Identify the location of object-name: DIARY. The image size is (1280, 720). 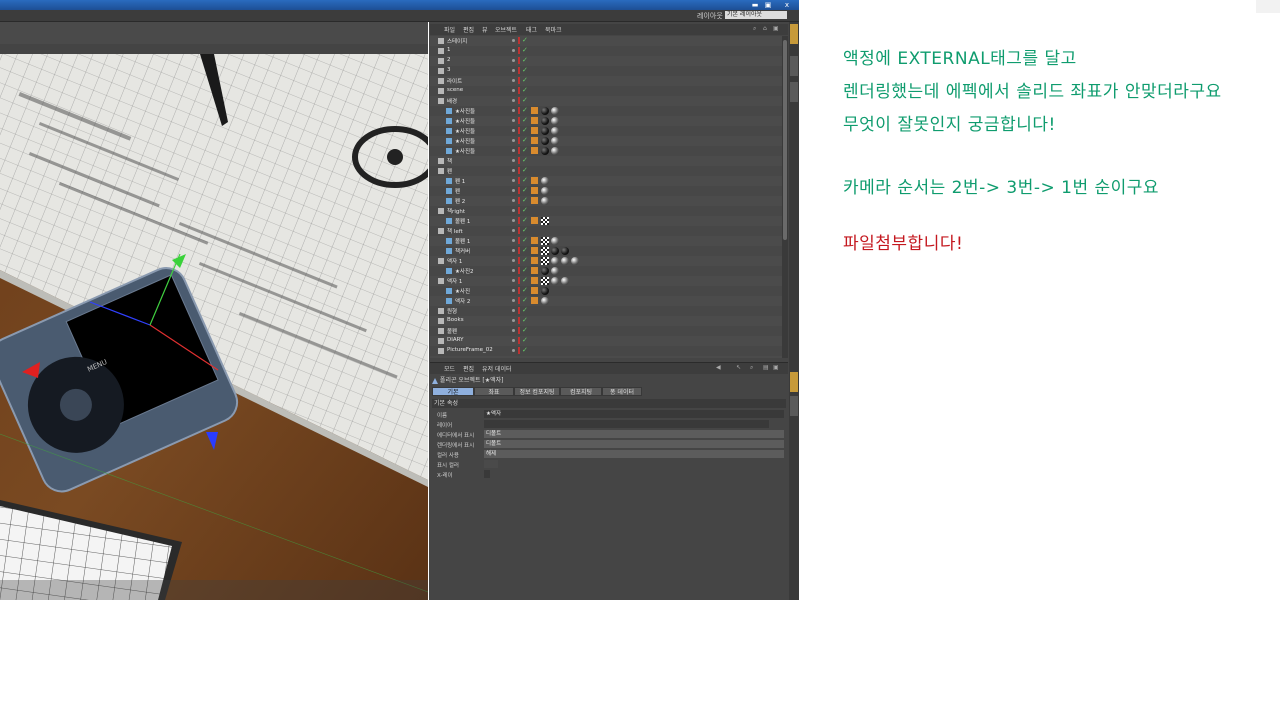
(455, 340).